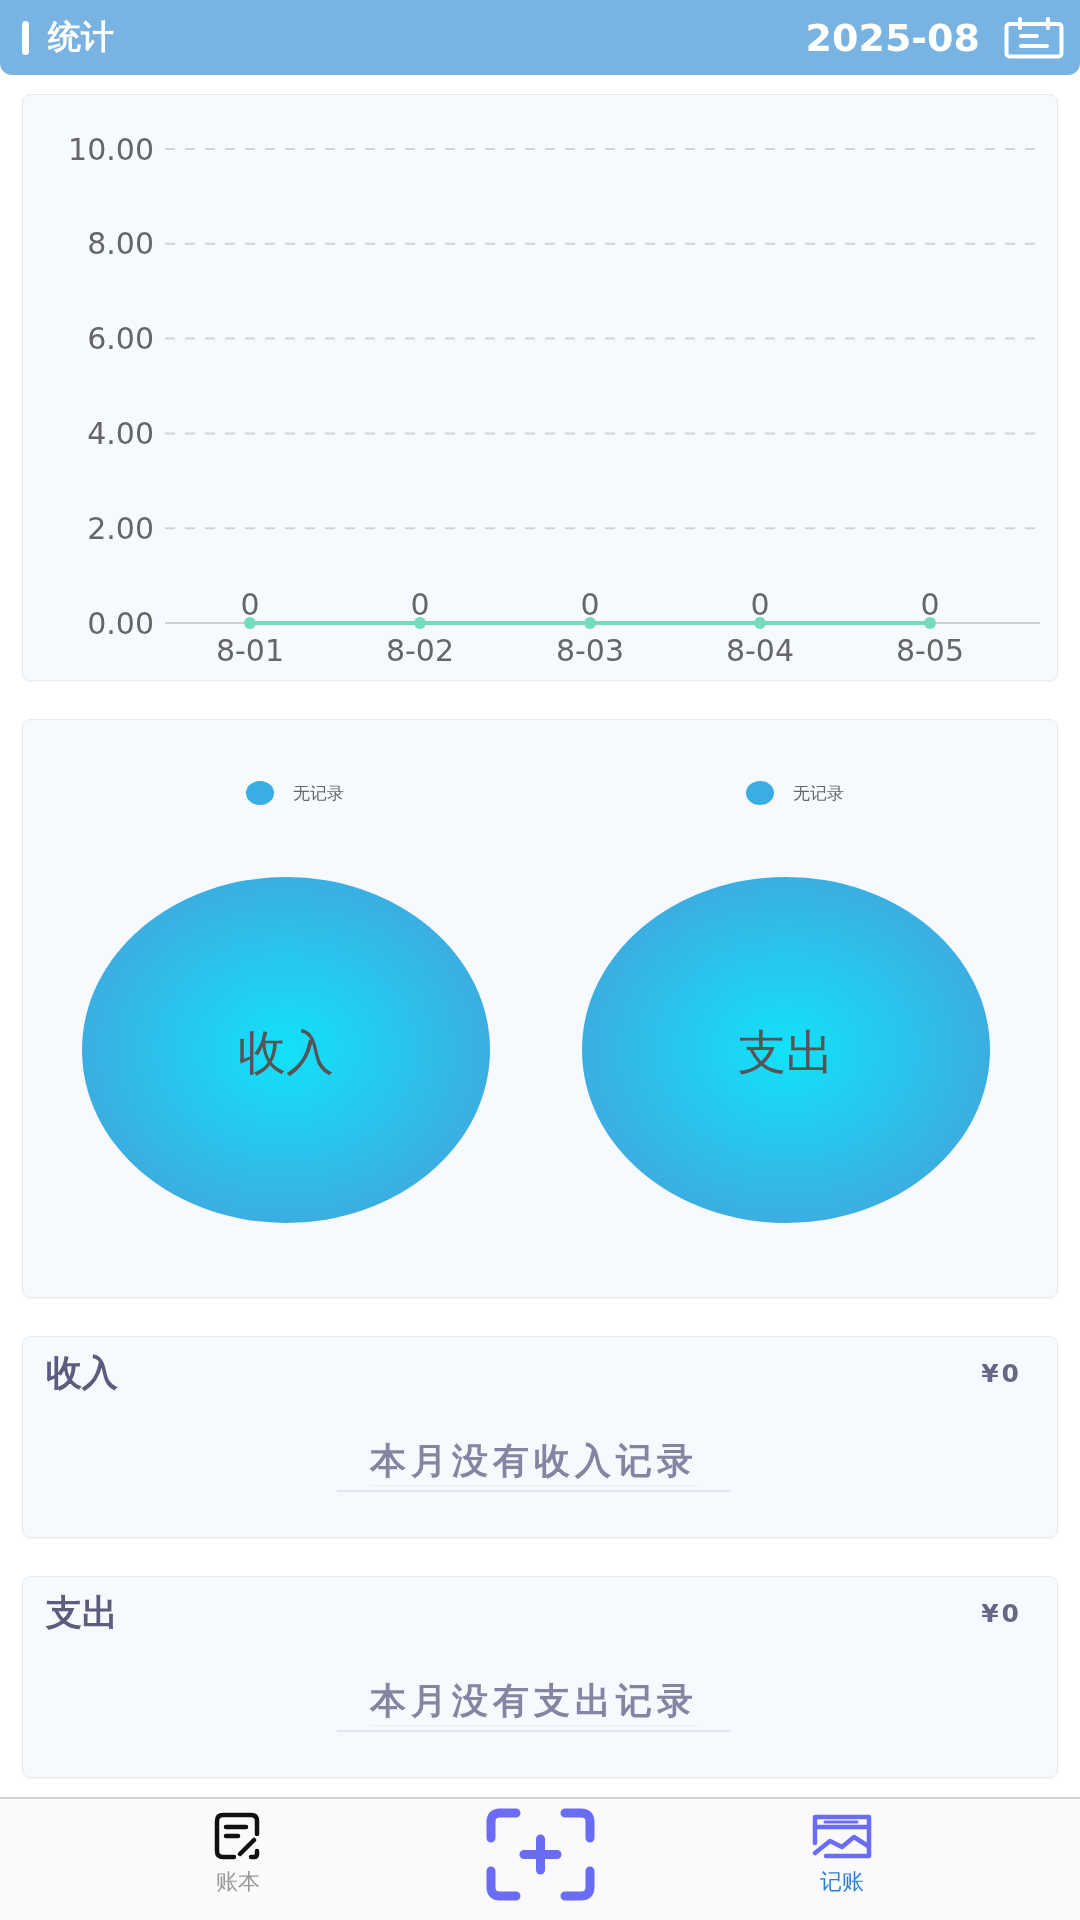 This screenshot has height=1920, width=1080. What do you see at coordinates (590, 650) in the screenshot?
I see `x-axis-label: 8-03` at bounding box center [590, 650].